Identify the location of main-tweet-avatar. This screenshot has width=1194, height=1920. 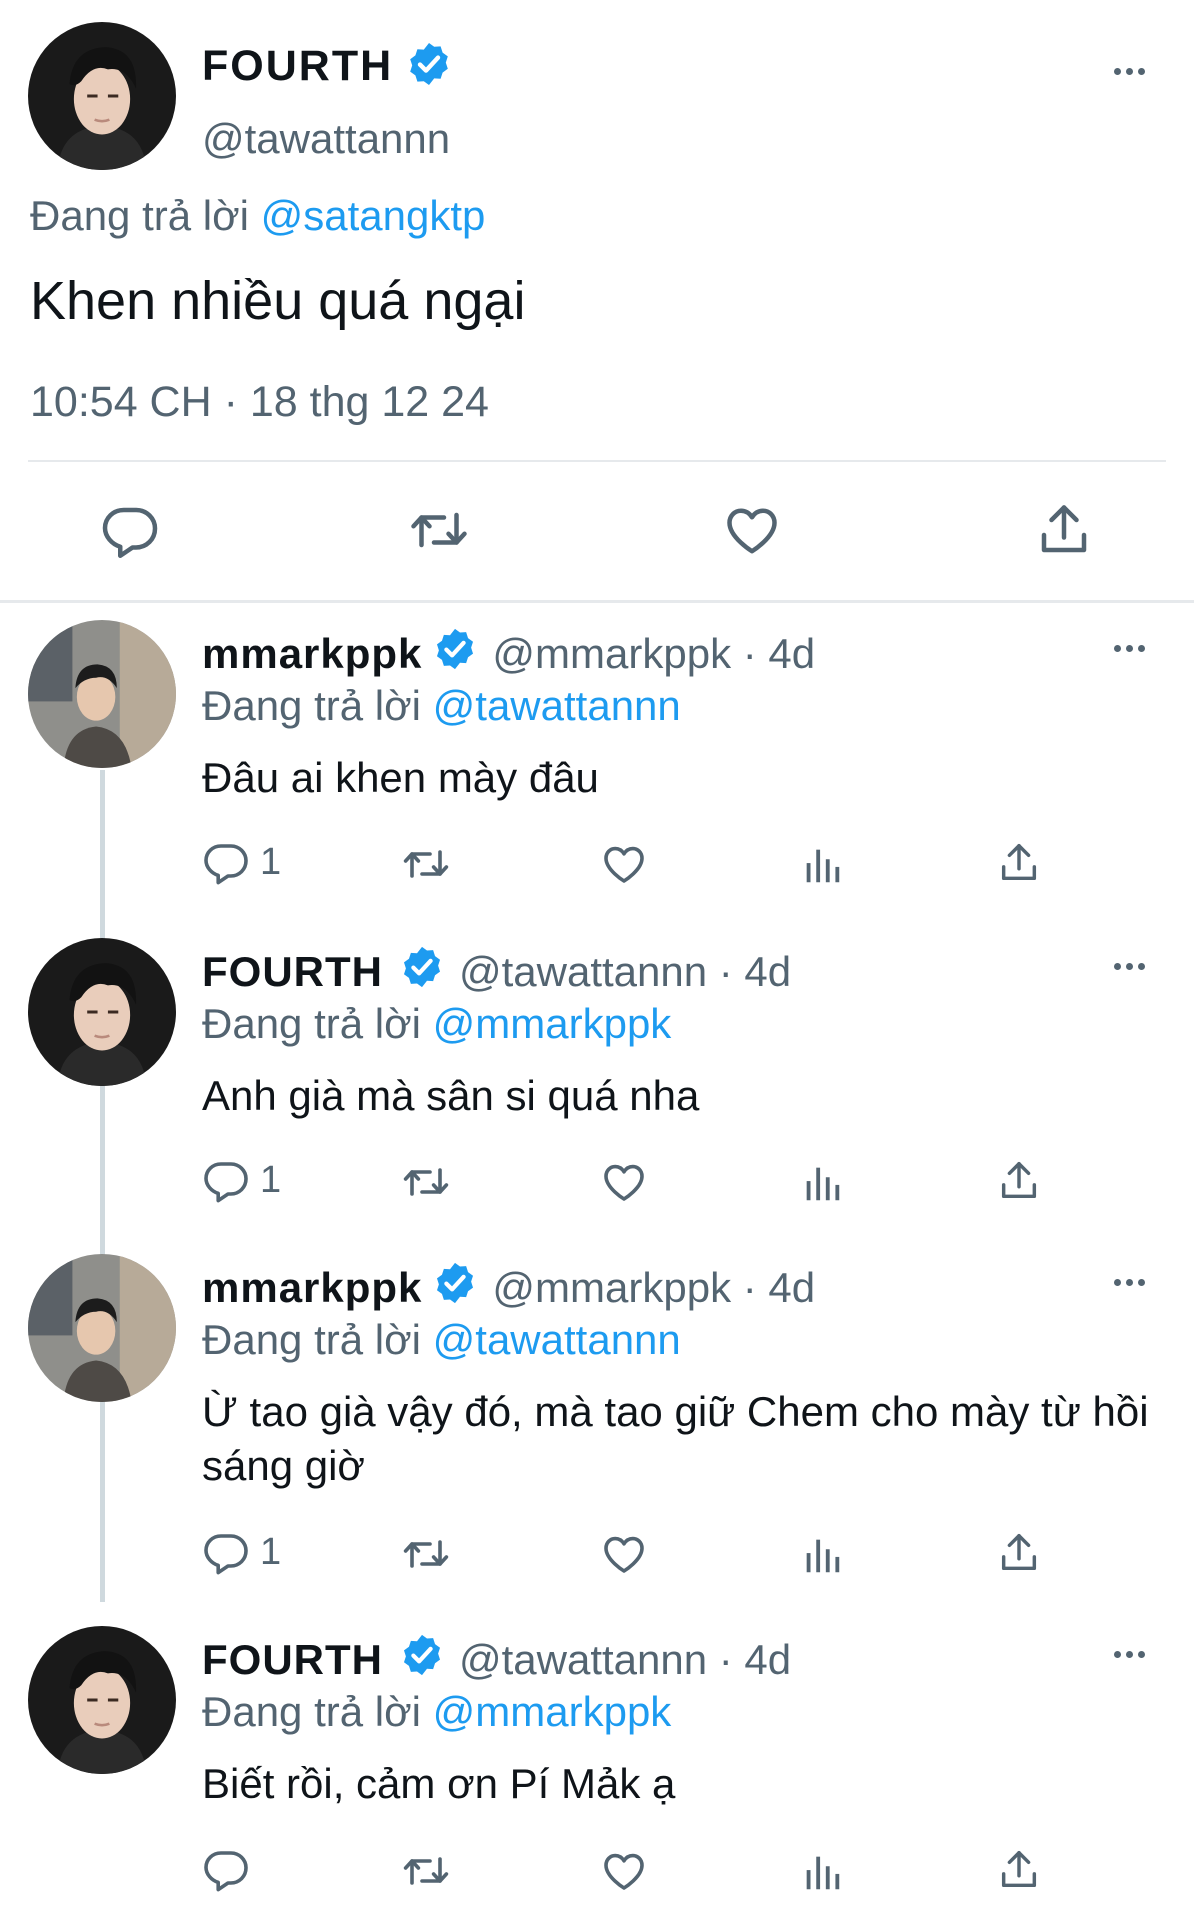
(102, 96).